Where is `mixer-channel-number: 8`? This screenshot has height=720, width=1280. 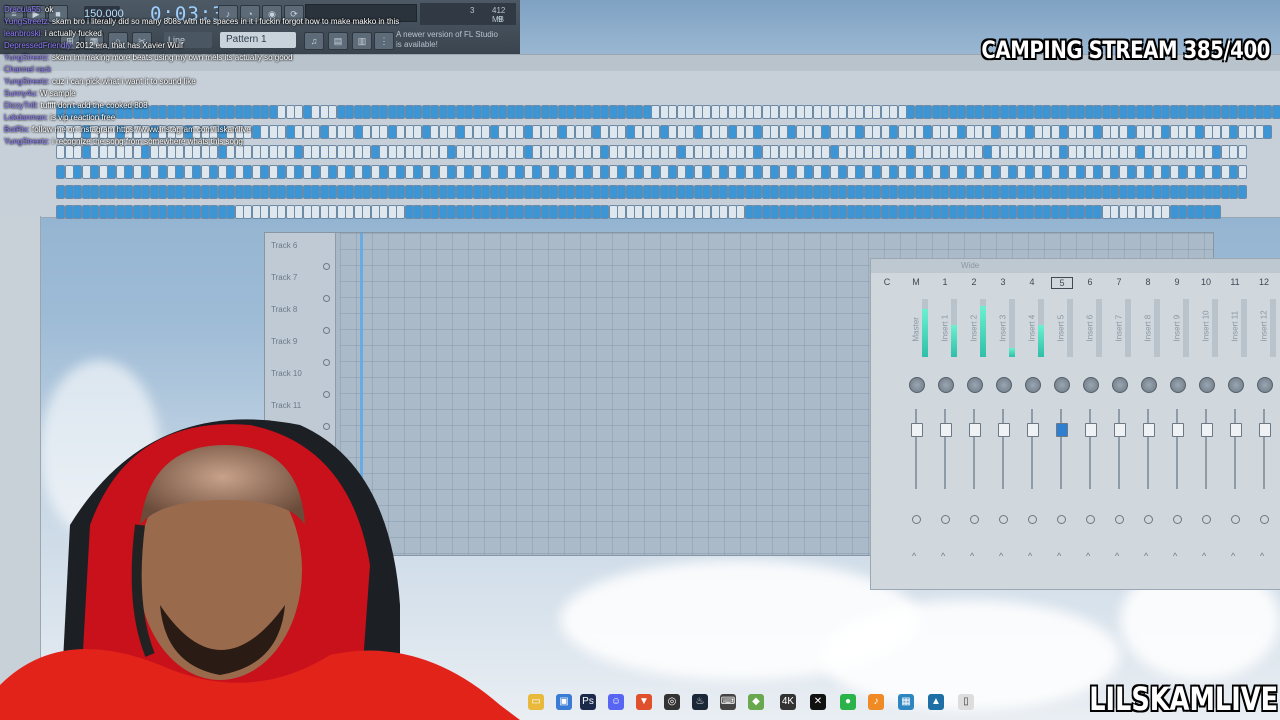 mixer-channel-number: 8 is located at coordinates (1148, 282).